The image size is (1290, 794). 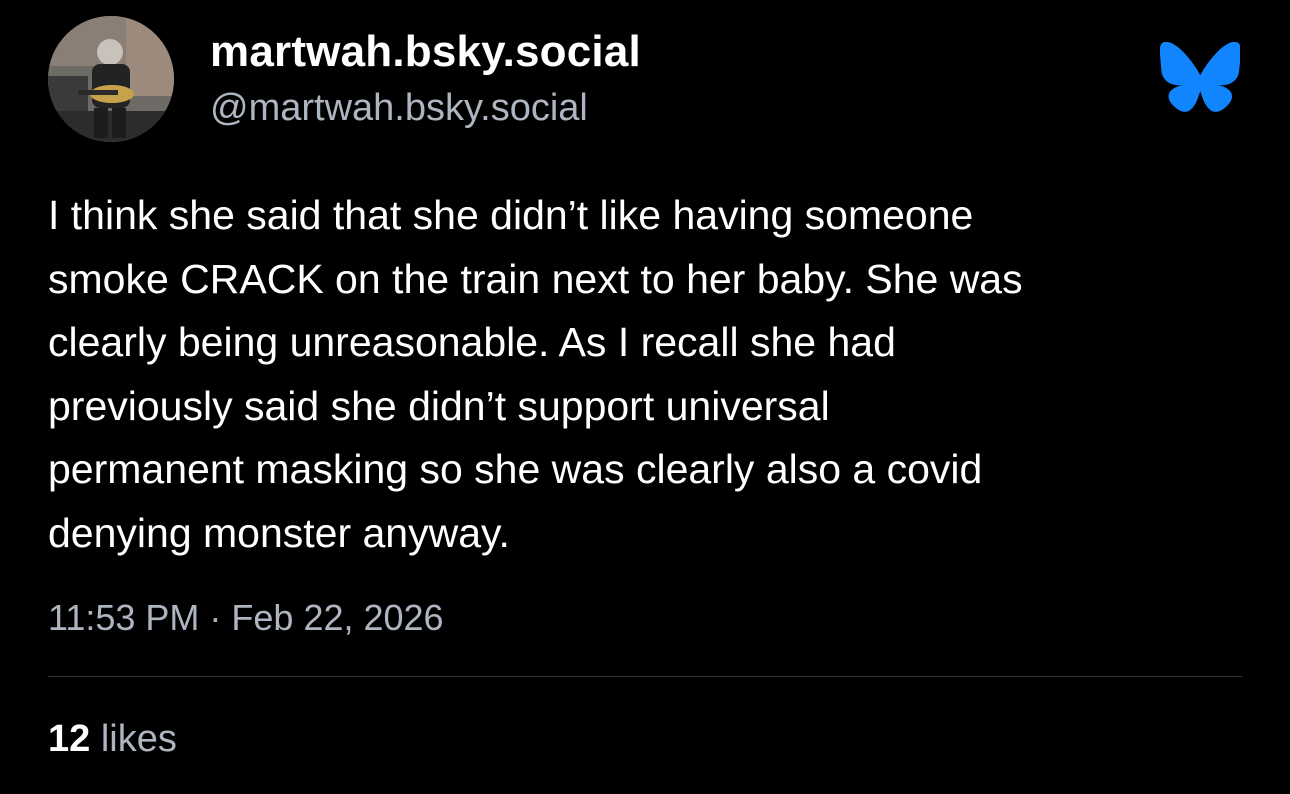 I want to click on butterfly-icon, so click(x=1200, y=76).